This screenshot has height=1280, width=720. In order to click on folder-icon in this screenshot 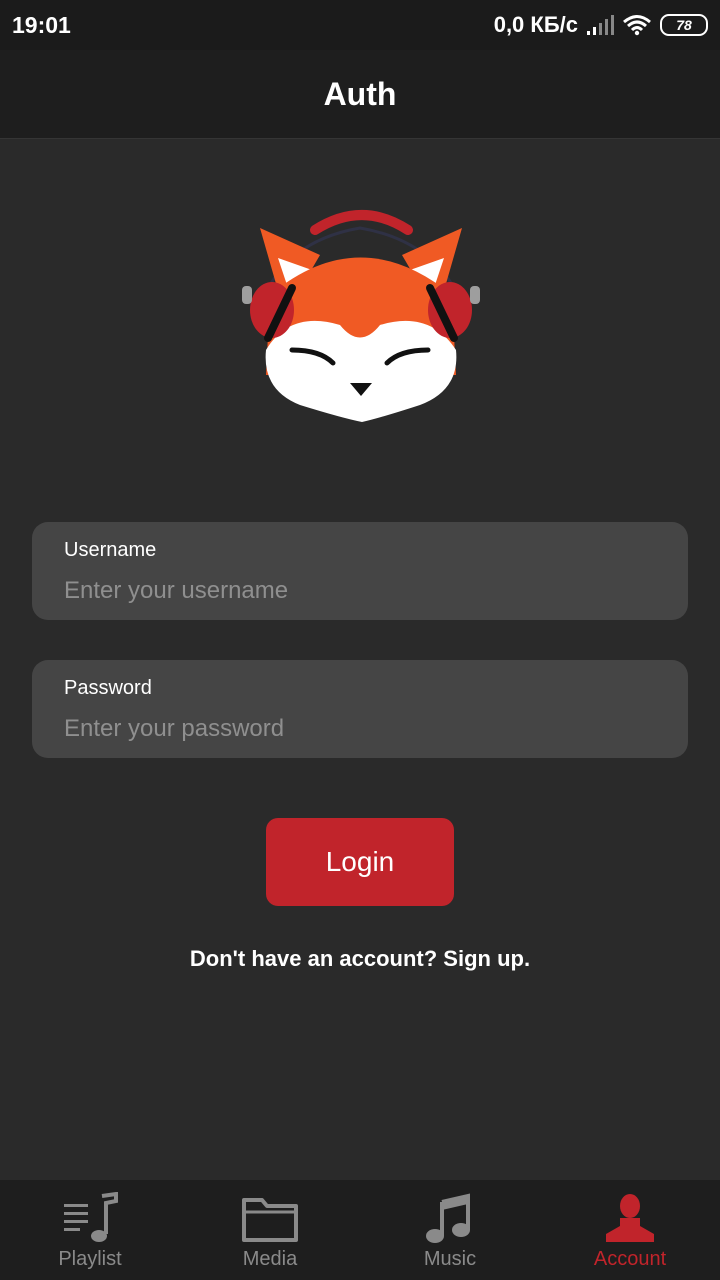, I will do `click(270, 1220)`.